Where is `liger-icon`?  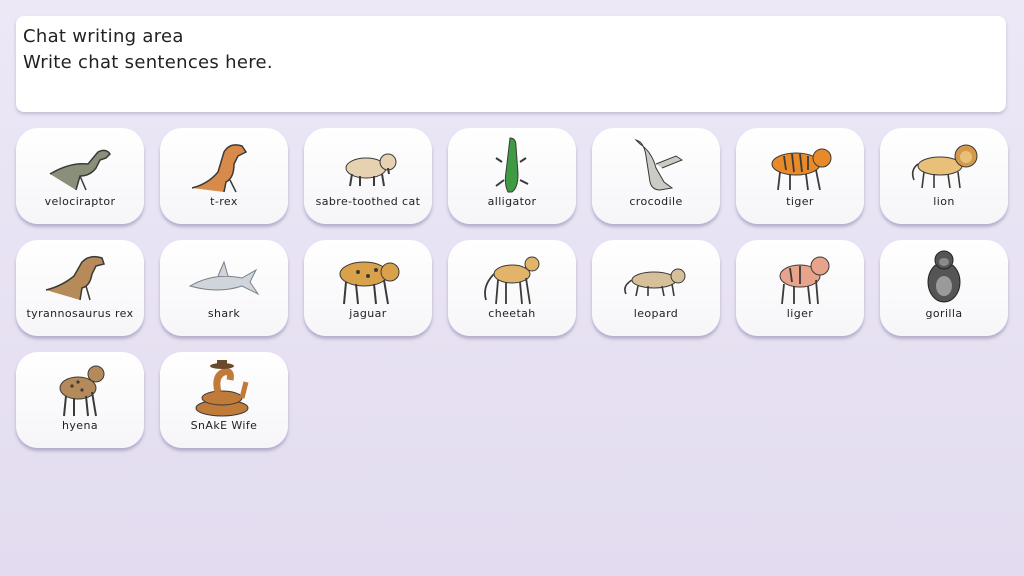 liger-icon is located at coordinates (800, 277).